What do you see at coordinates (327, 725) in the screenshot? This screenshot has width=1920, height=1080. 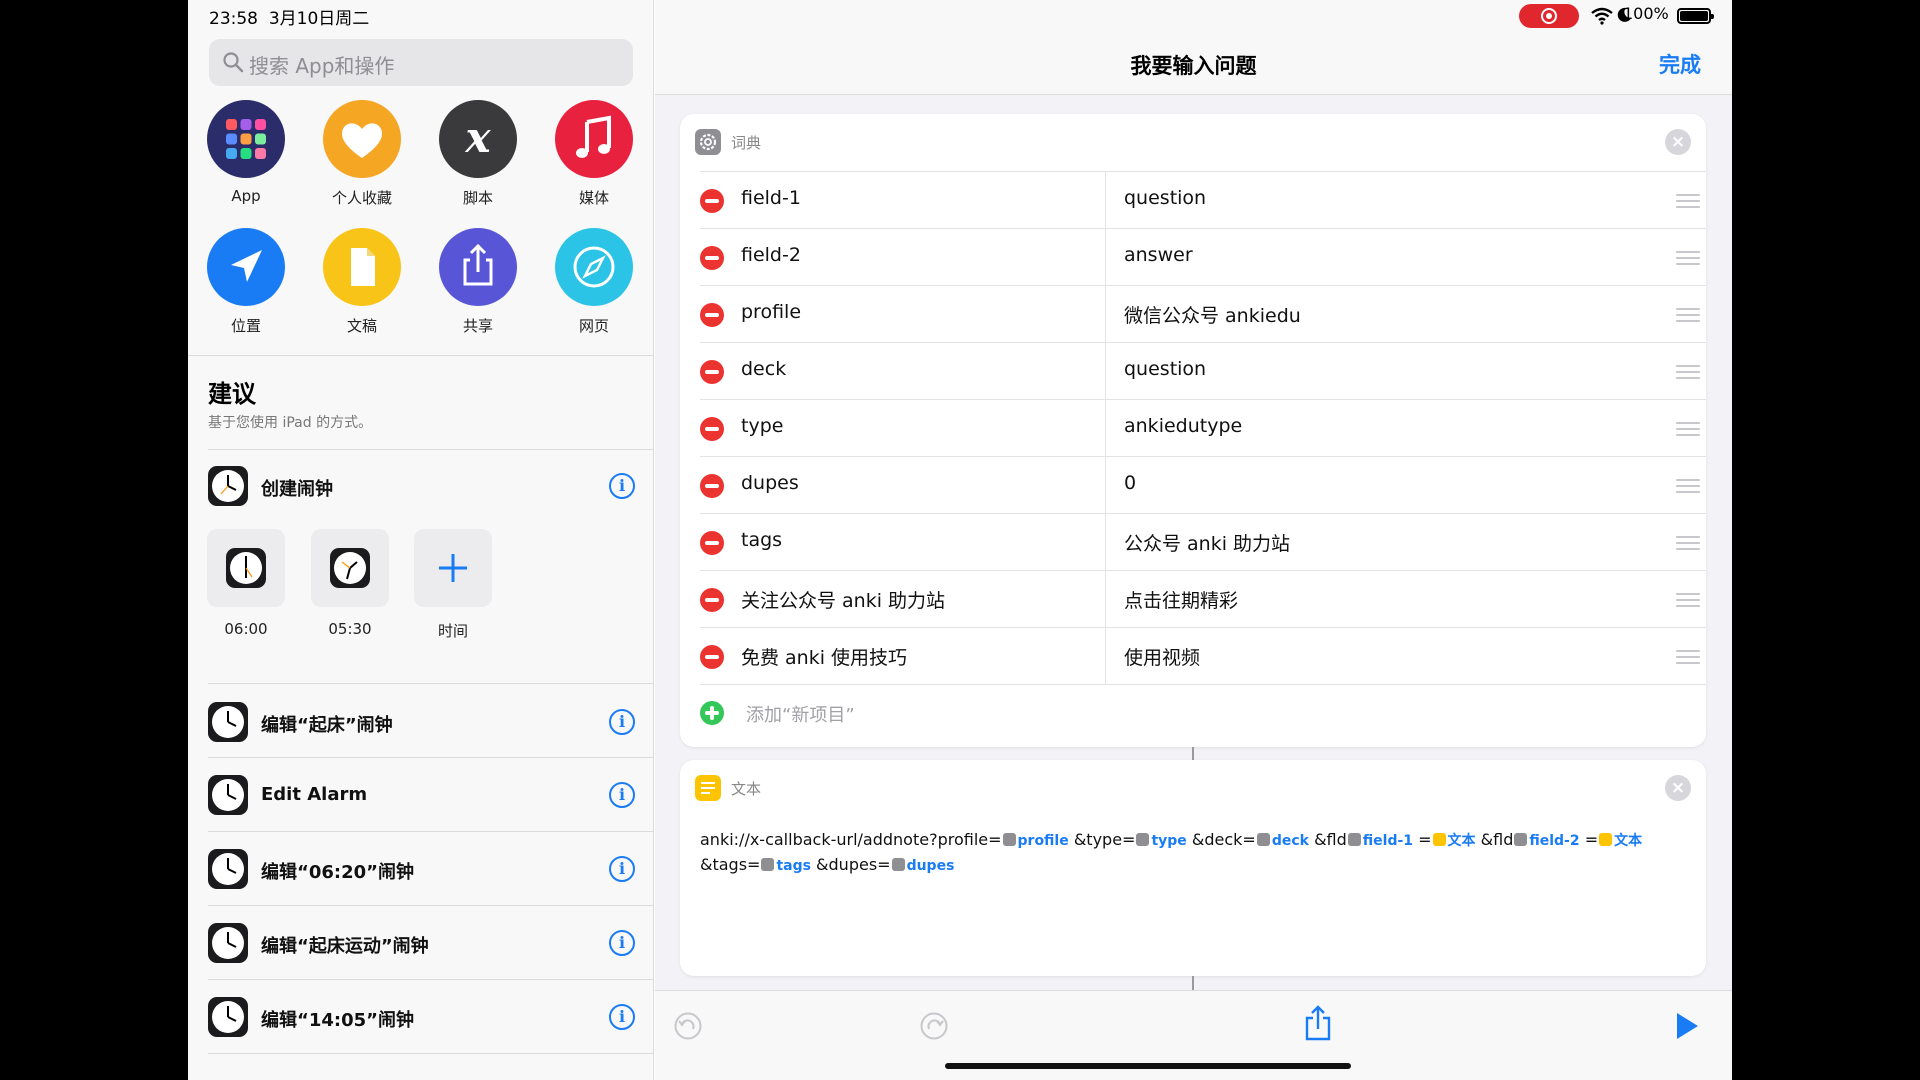 I see `suggestion-label: 编辑“起床”闹钟` at bounding box center [327, 725].